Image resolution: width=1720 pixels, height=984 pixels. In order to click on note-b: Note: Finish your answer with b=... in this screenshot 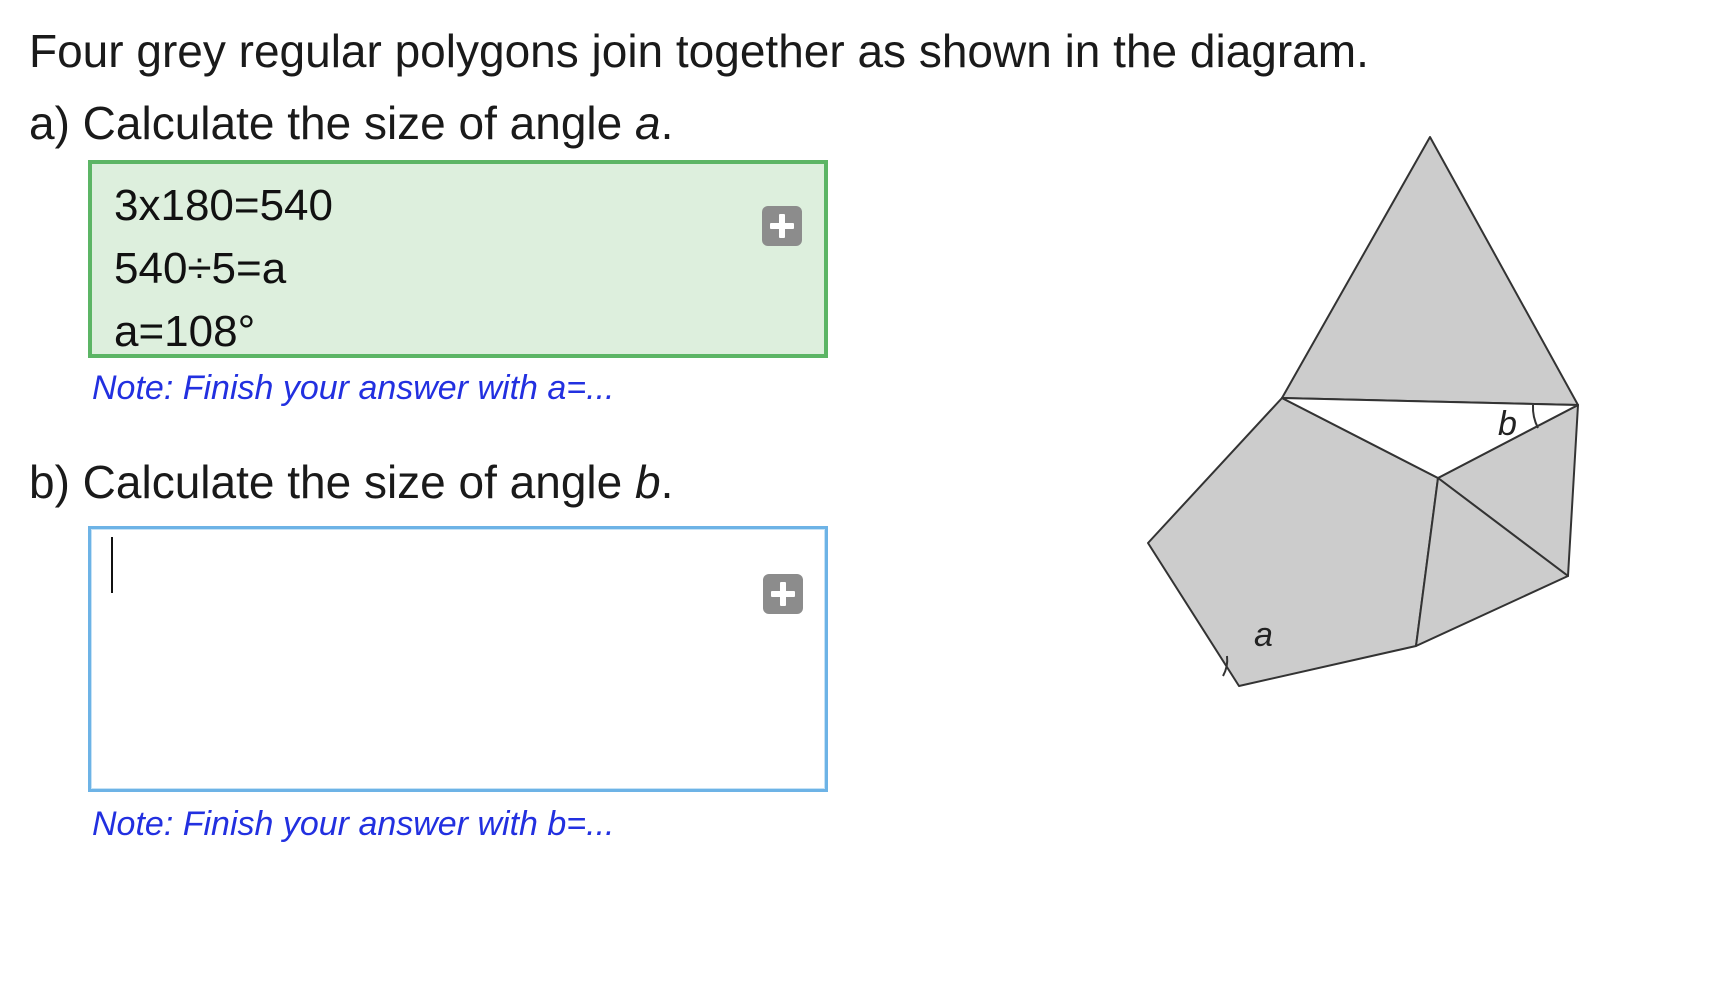, I will do `click(353, 824)`.